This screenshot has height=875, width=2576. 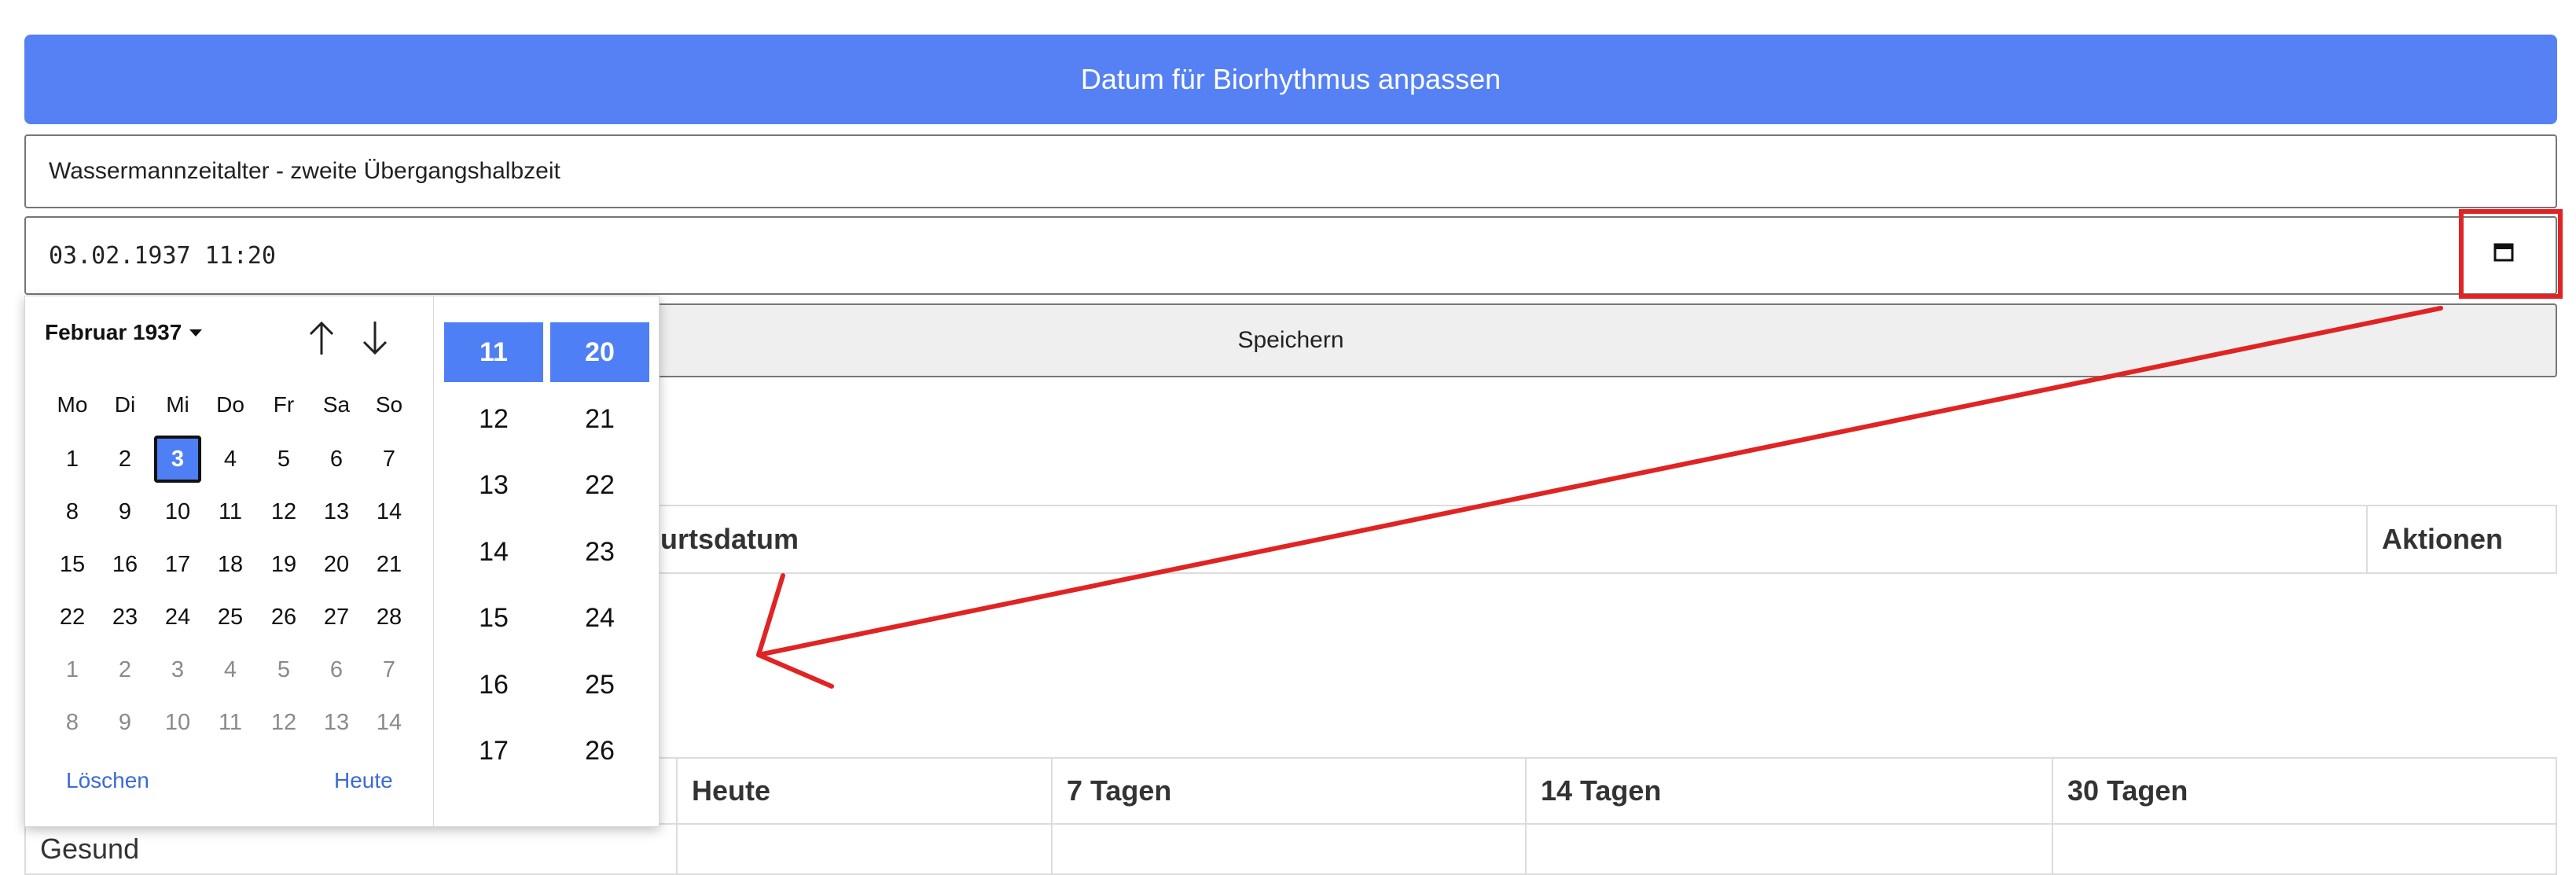 What do you see at coordinates (1290, 255) in the screenshot?
I see `datetime-input: 03.02.1937 11:20` at bounding box center [1290, 255].